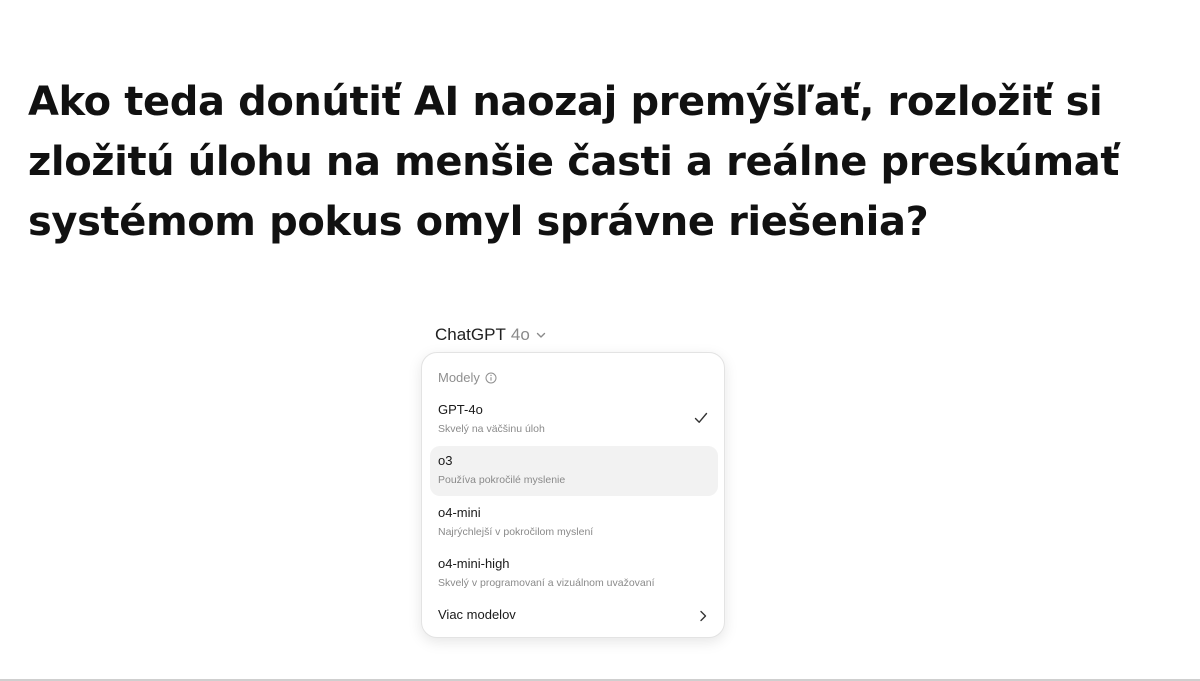 This screenshot has height=681, width=1200. I want to click on more-models-item: Viac modelov, so click(574, 616).